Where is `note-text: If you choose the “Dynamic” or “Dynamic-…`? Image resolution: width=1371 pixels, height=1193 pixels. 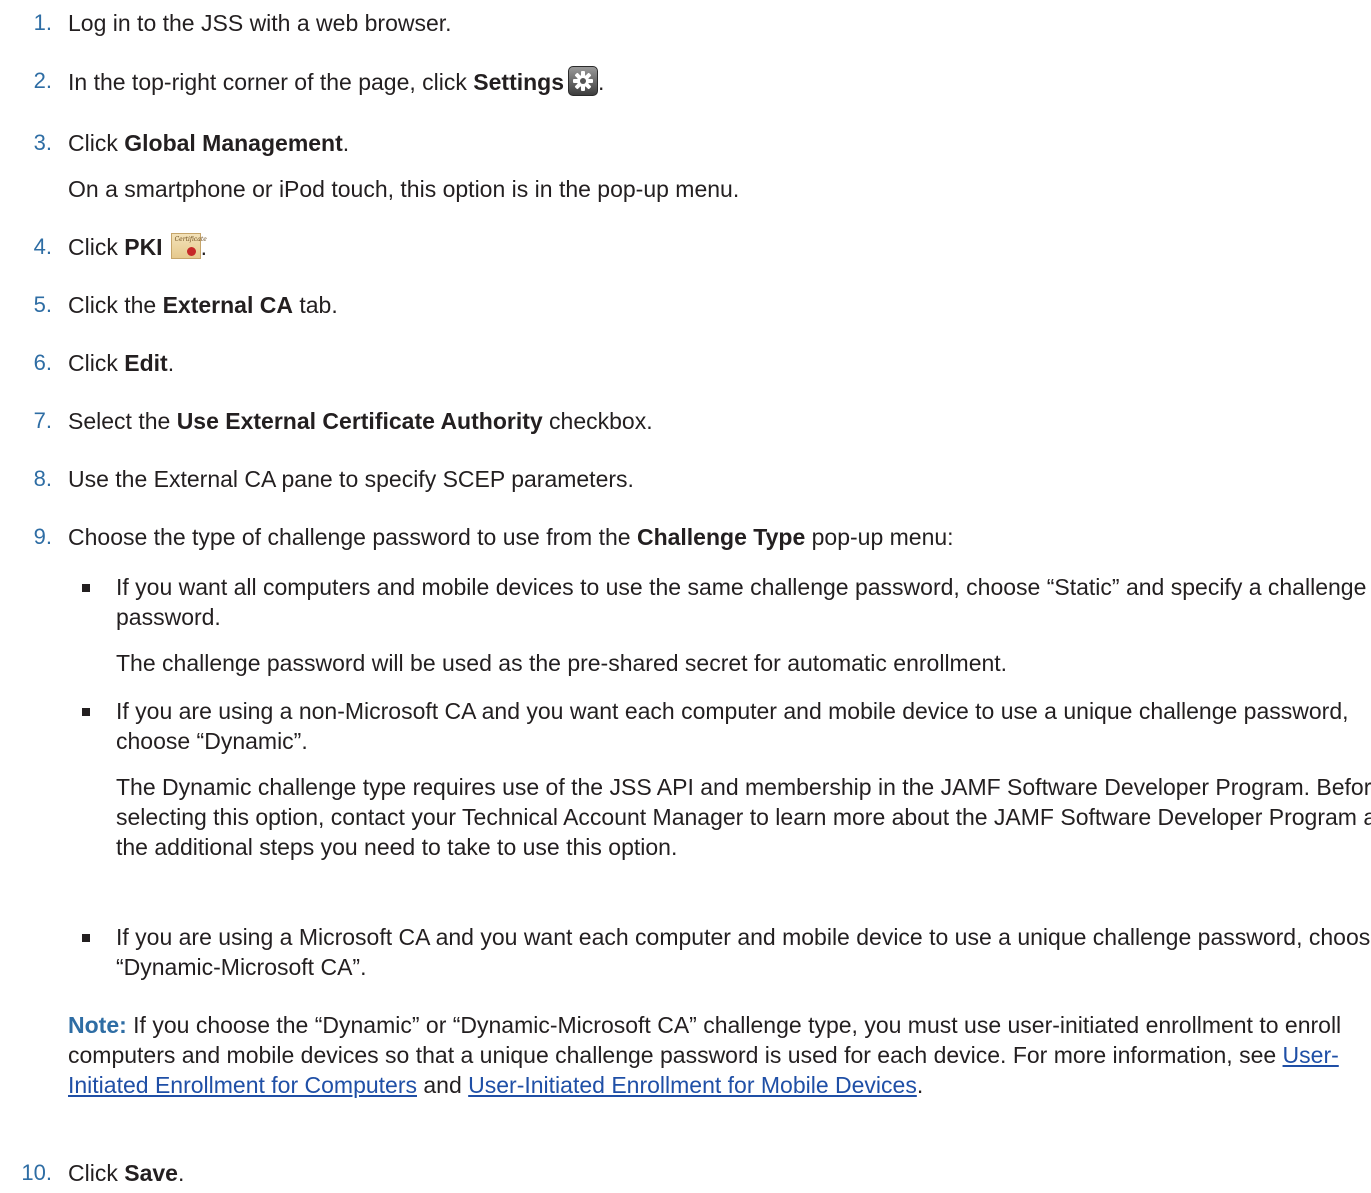
note-text: If you choose the “Dynamic” or “Dynamic-… is located at coordinates (705, 1040).